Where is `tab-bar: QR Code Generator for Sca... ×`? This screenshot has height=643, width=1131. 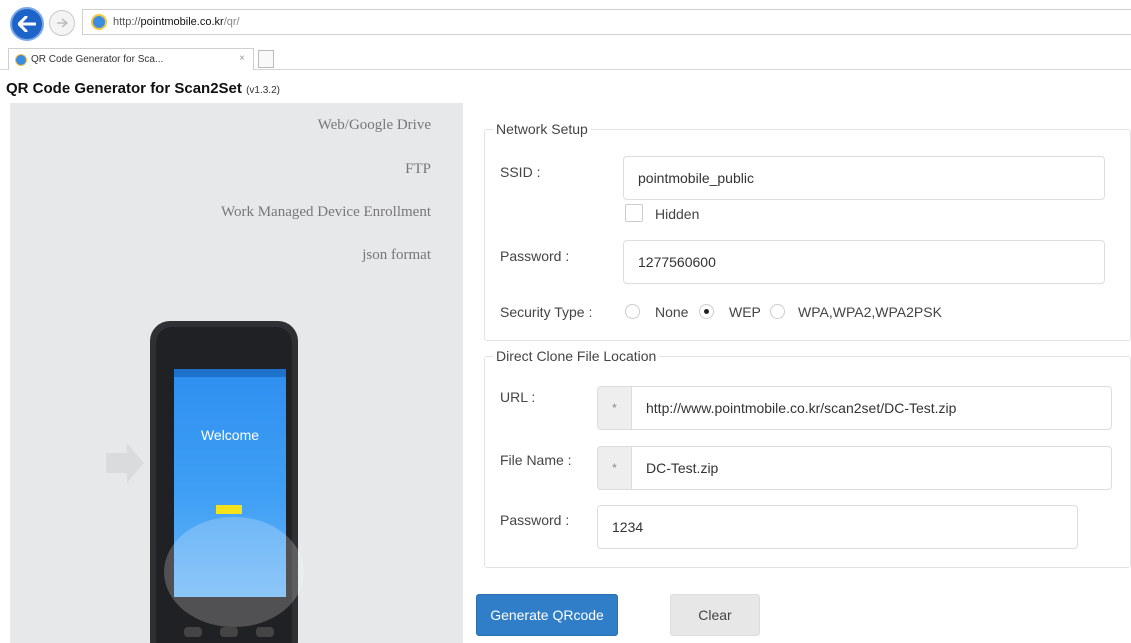
tab-bar: QR Code Generator for Sca... × is located at coordinates (565, 57).